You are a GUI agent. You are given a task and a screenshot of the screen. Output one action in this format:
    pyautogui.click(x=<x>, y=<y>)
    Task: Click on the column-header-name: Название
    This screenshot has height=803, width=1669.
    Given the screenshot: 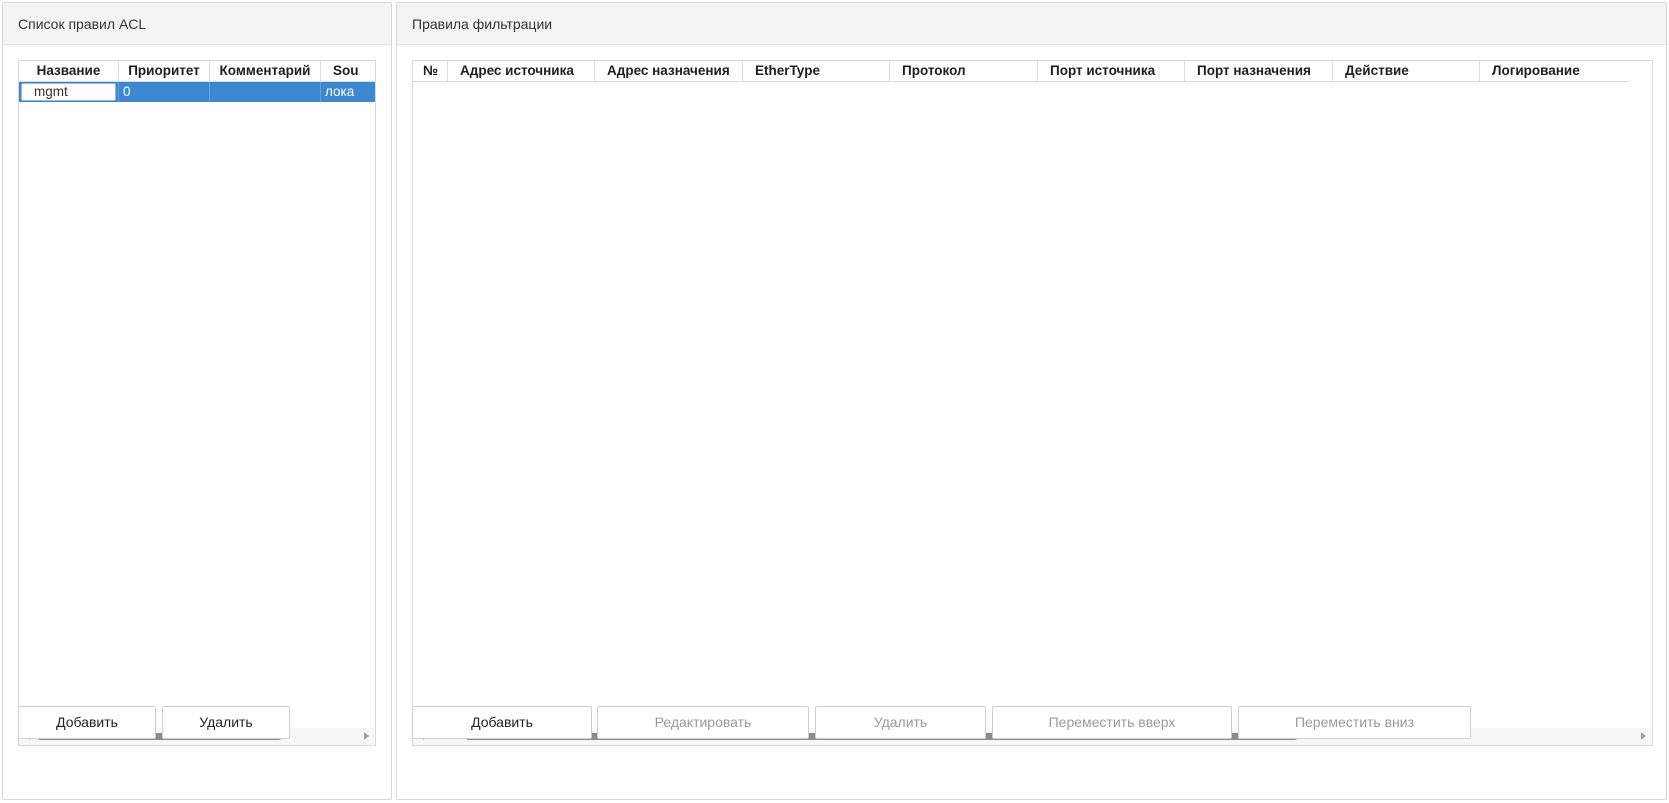 What is the action you would take?
    pyautogui.click(x=69, y=71)
    